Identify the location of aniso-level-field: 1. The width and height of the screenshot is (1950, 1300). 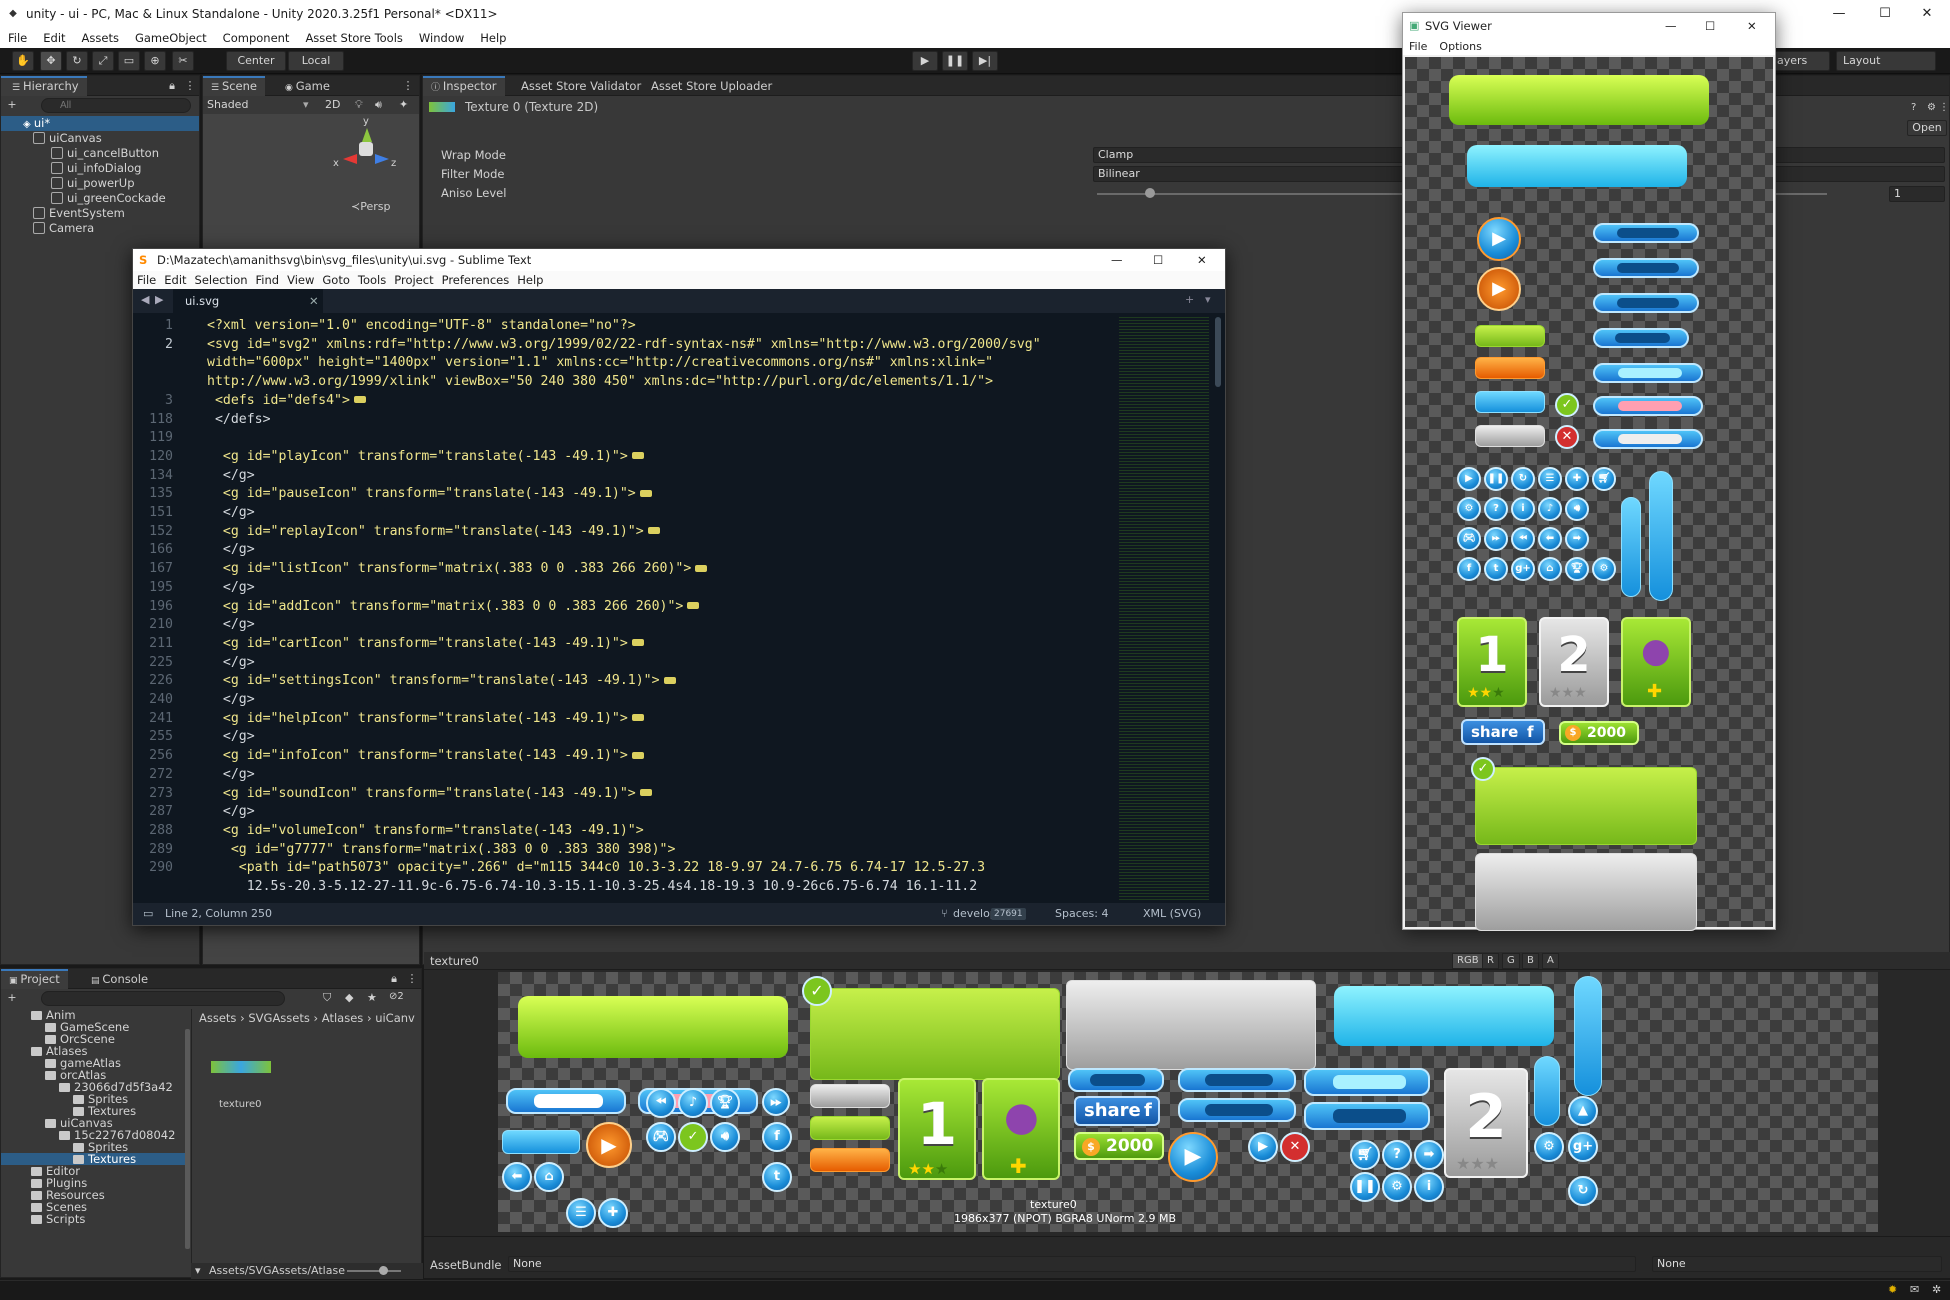
(1917, 194).